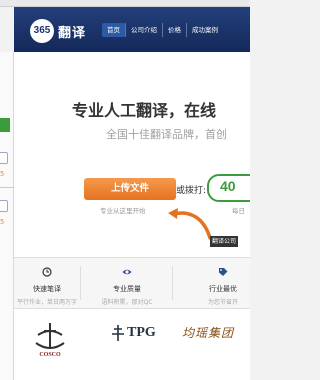 The width and height of the screenshot is (320, 380). I want to click on hero-title: 专业人工翻译，在线, so click(144, 110).